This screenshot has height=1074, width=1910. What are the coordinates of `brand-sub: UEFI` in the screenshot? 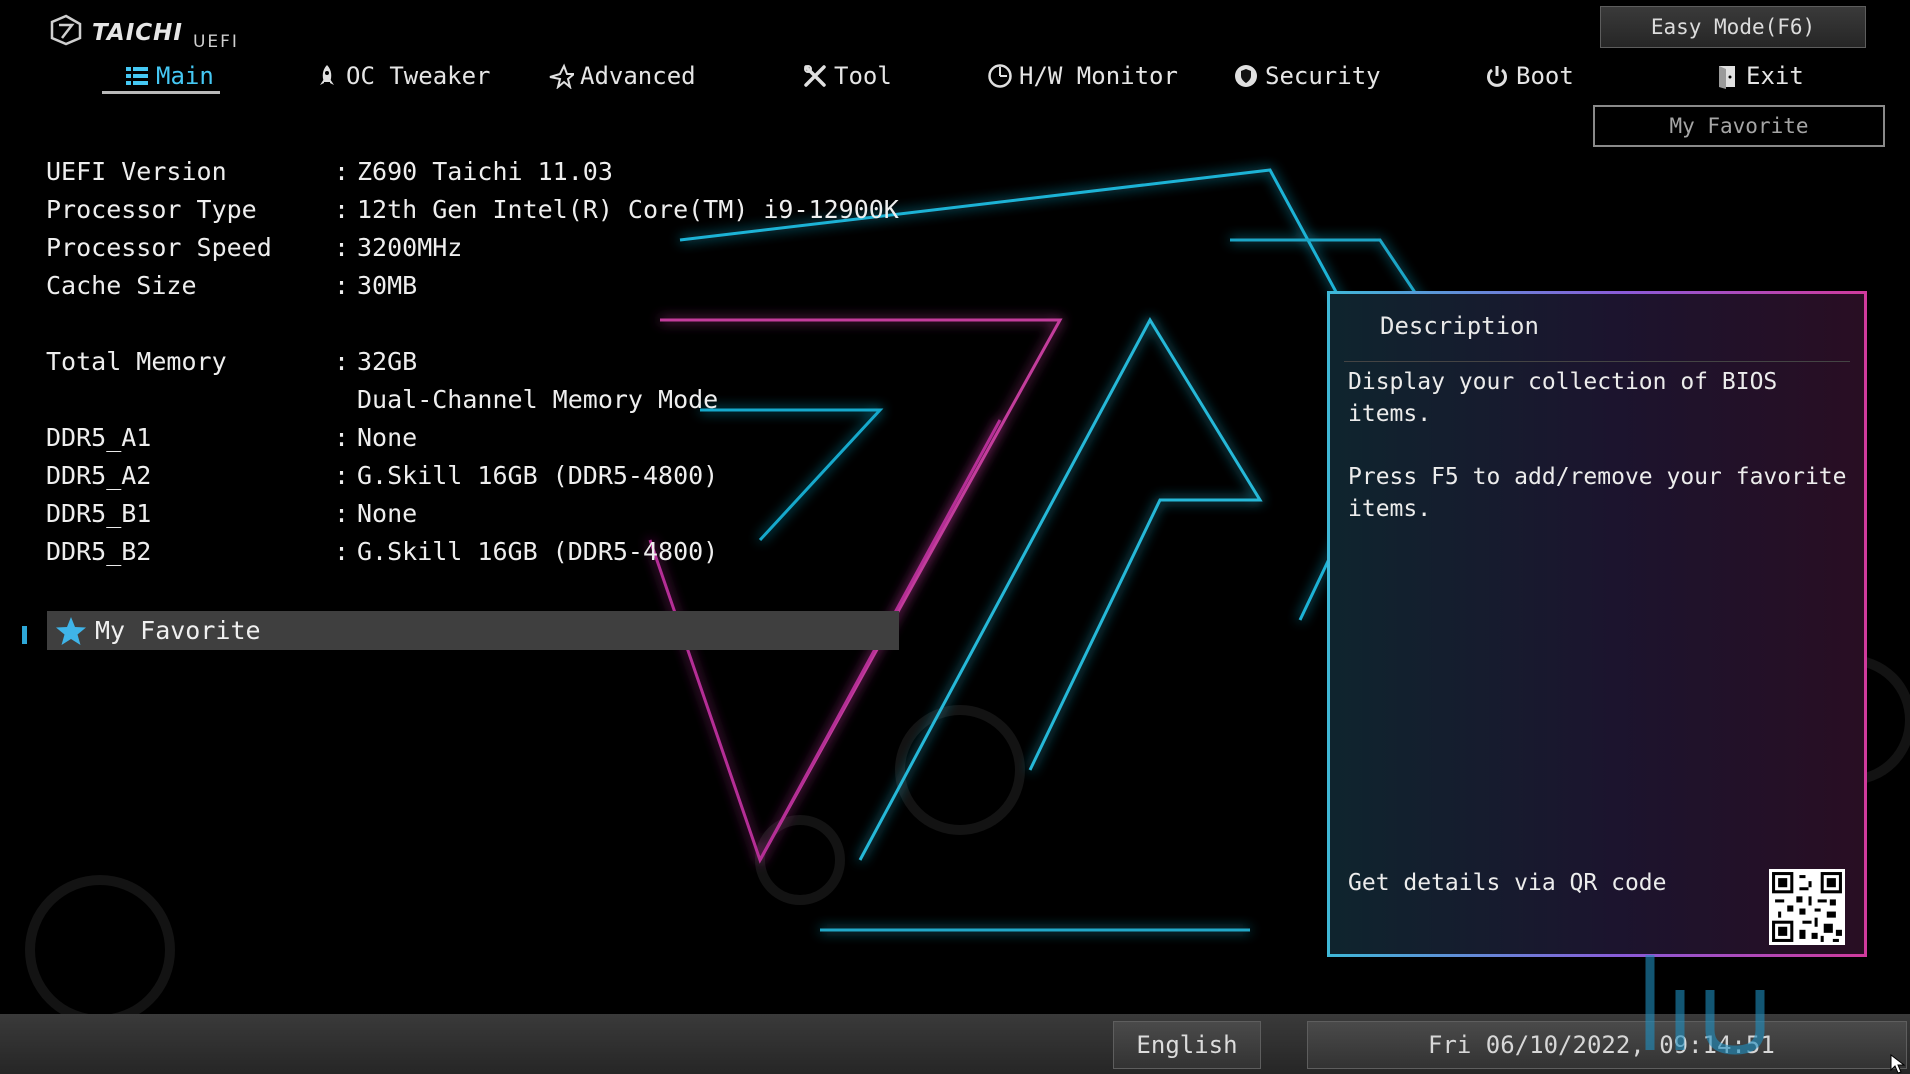 It's located at (215, 42).